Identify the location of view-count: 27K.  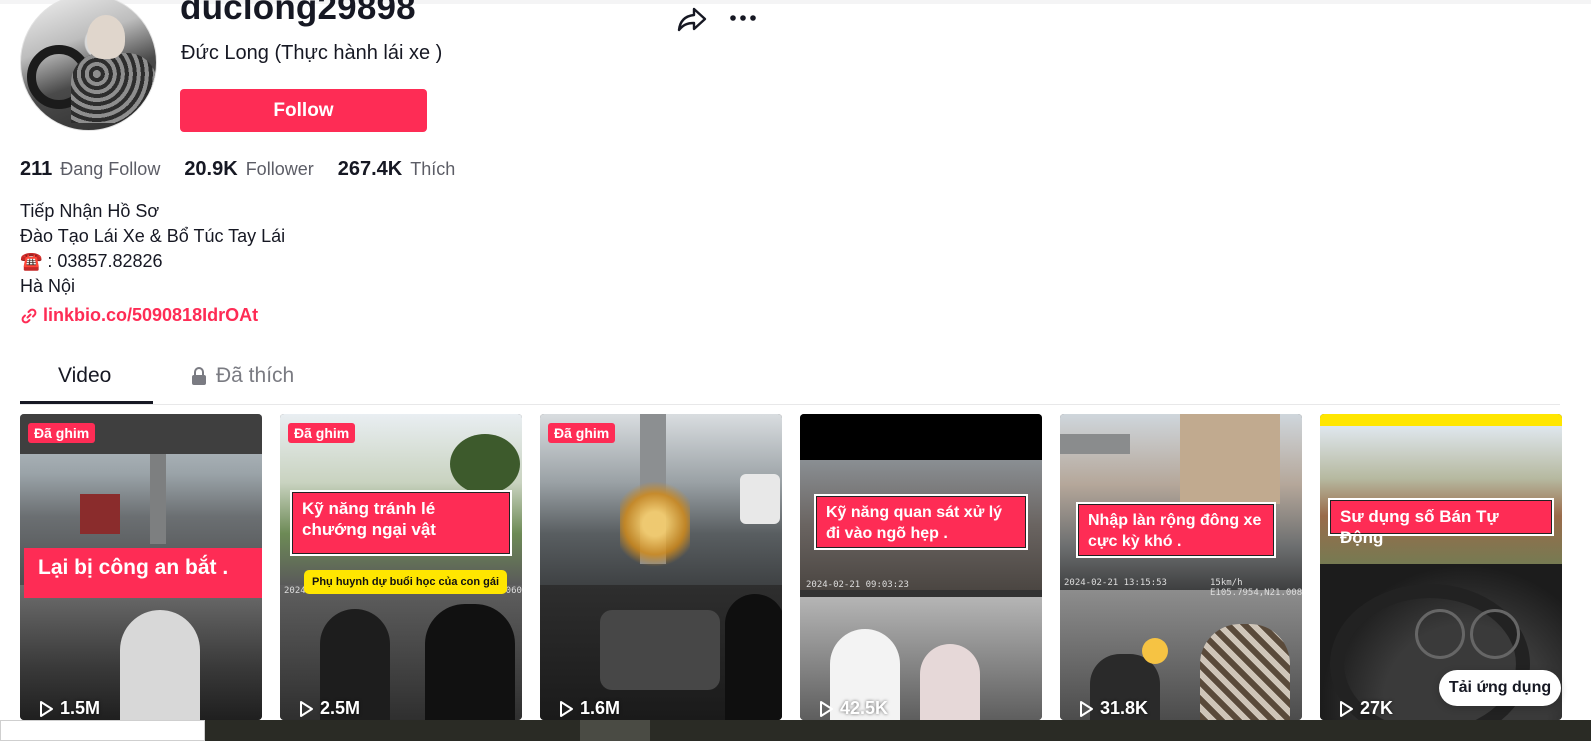
(1365, 708).